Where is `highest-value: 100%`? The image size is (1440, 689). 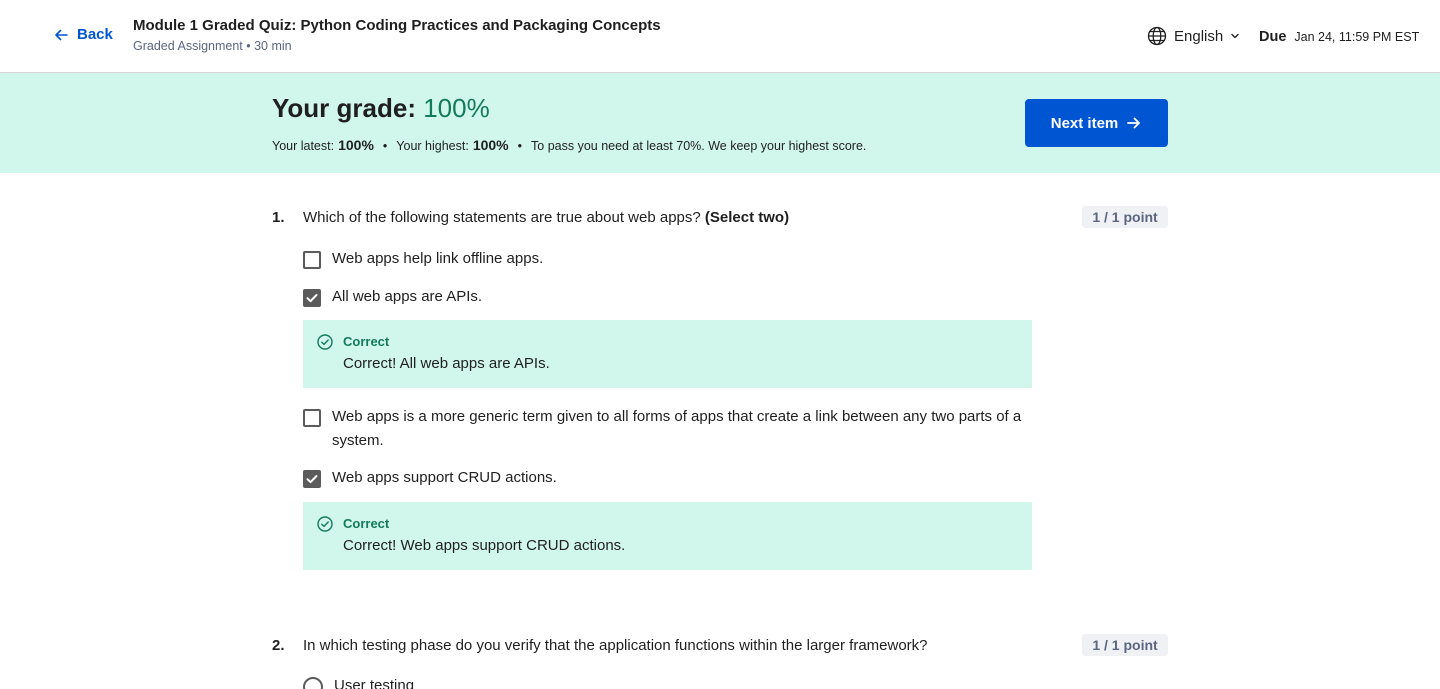 highest-value: 100% is located at coordinates (490, 145).